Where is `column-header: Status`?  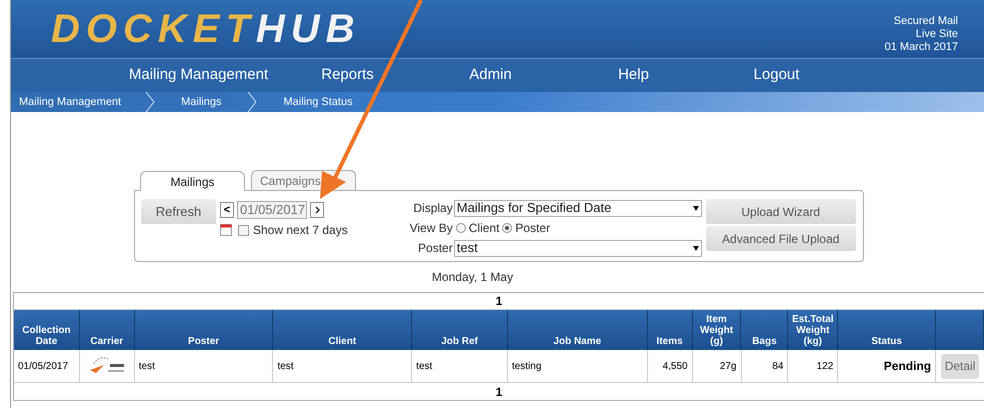
column-header: Status is located at coordinates (887, 330).